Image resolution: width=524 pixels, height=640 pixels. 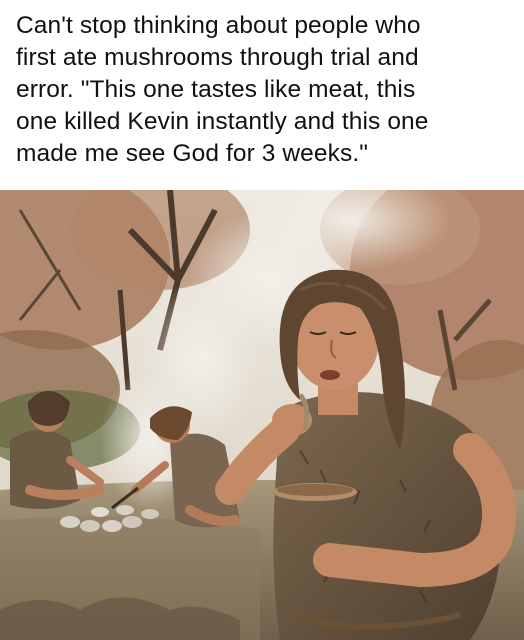 I want to click on mouth, so click(x=330, y=375).